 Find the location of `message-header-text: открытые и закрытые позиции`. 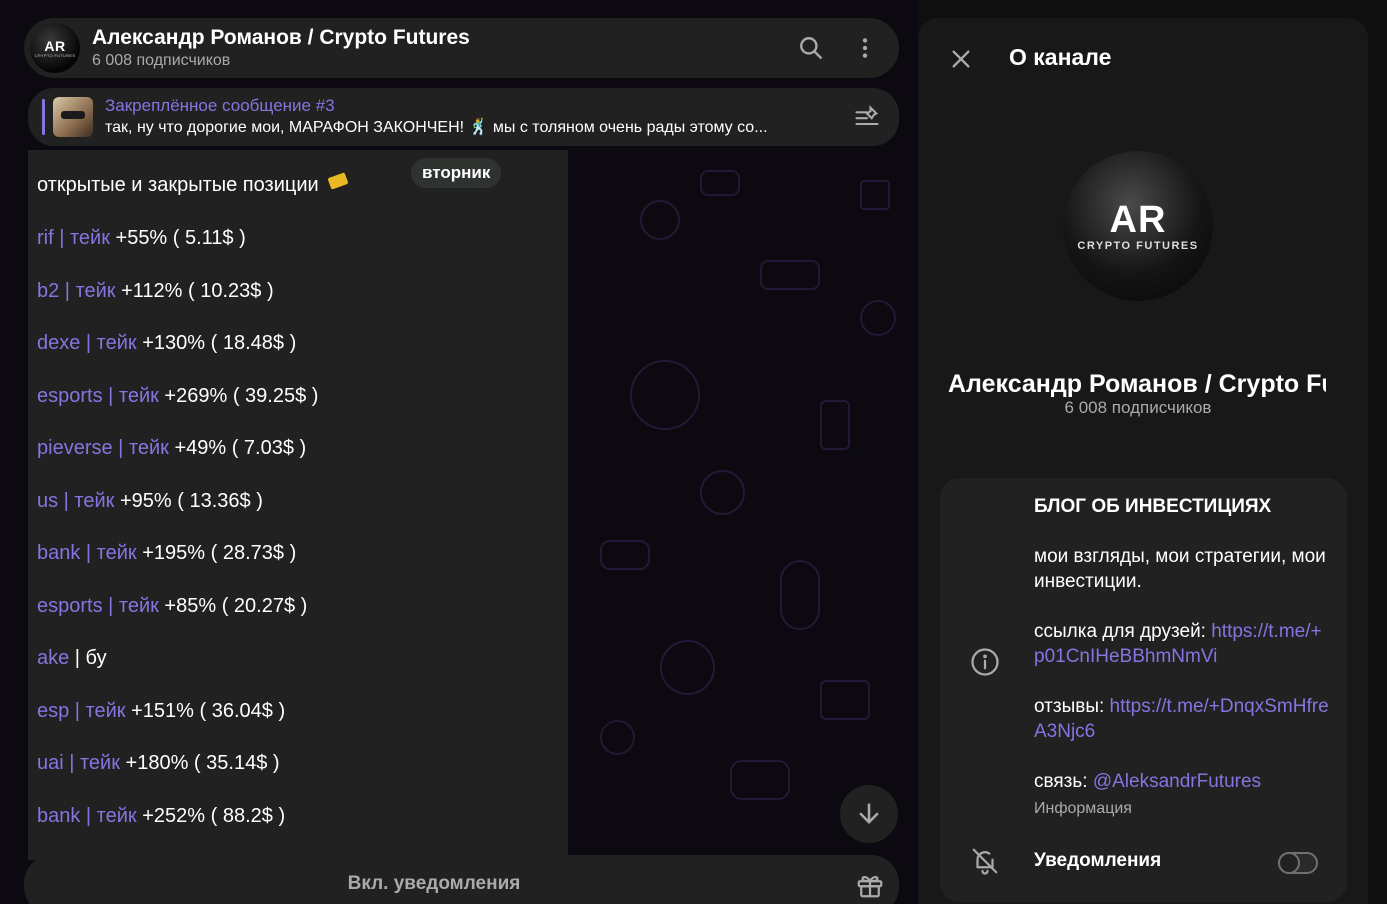

message-header-text: открытые и закрытые позиции is located at coordinates (178, 185).